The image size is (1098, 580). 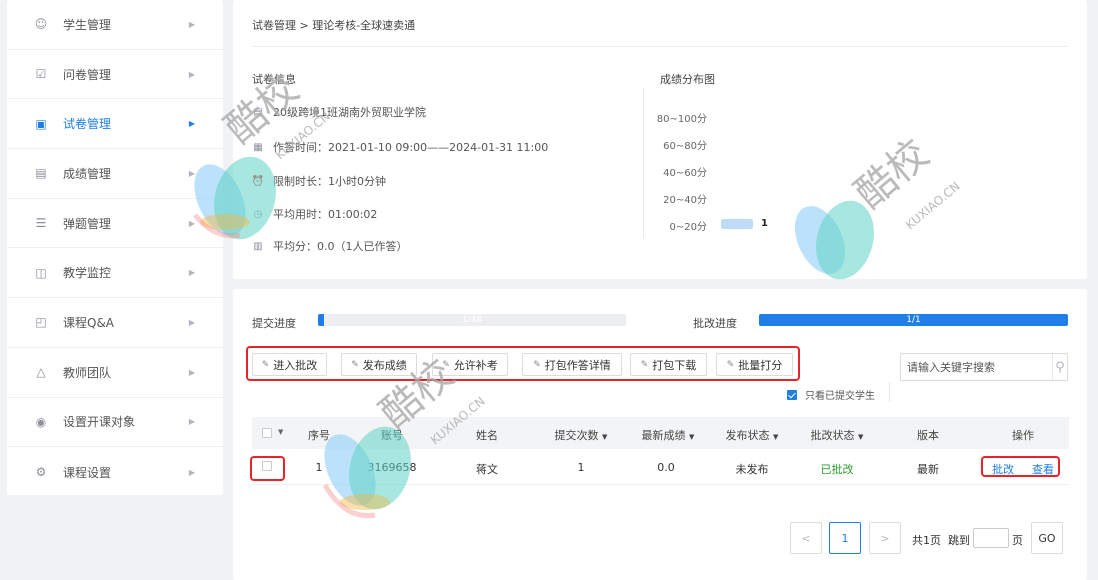 I want to click on divider, so click(x=889, y=392).